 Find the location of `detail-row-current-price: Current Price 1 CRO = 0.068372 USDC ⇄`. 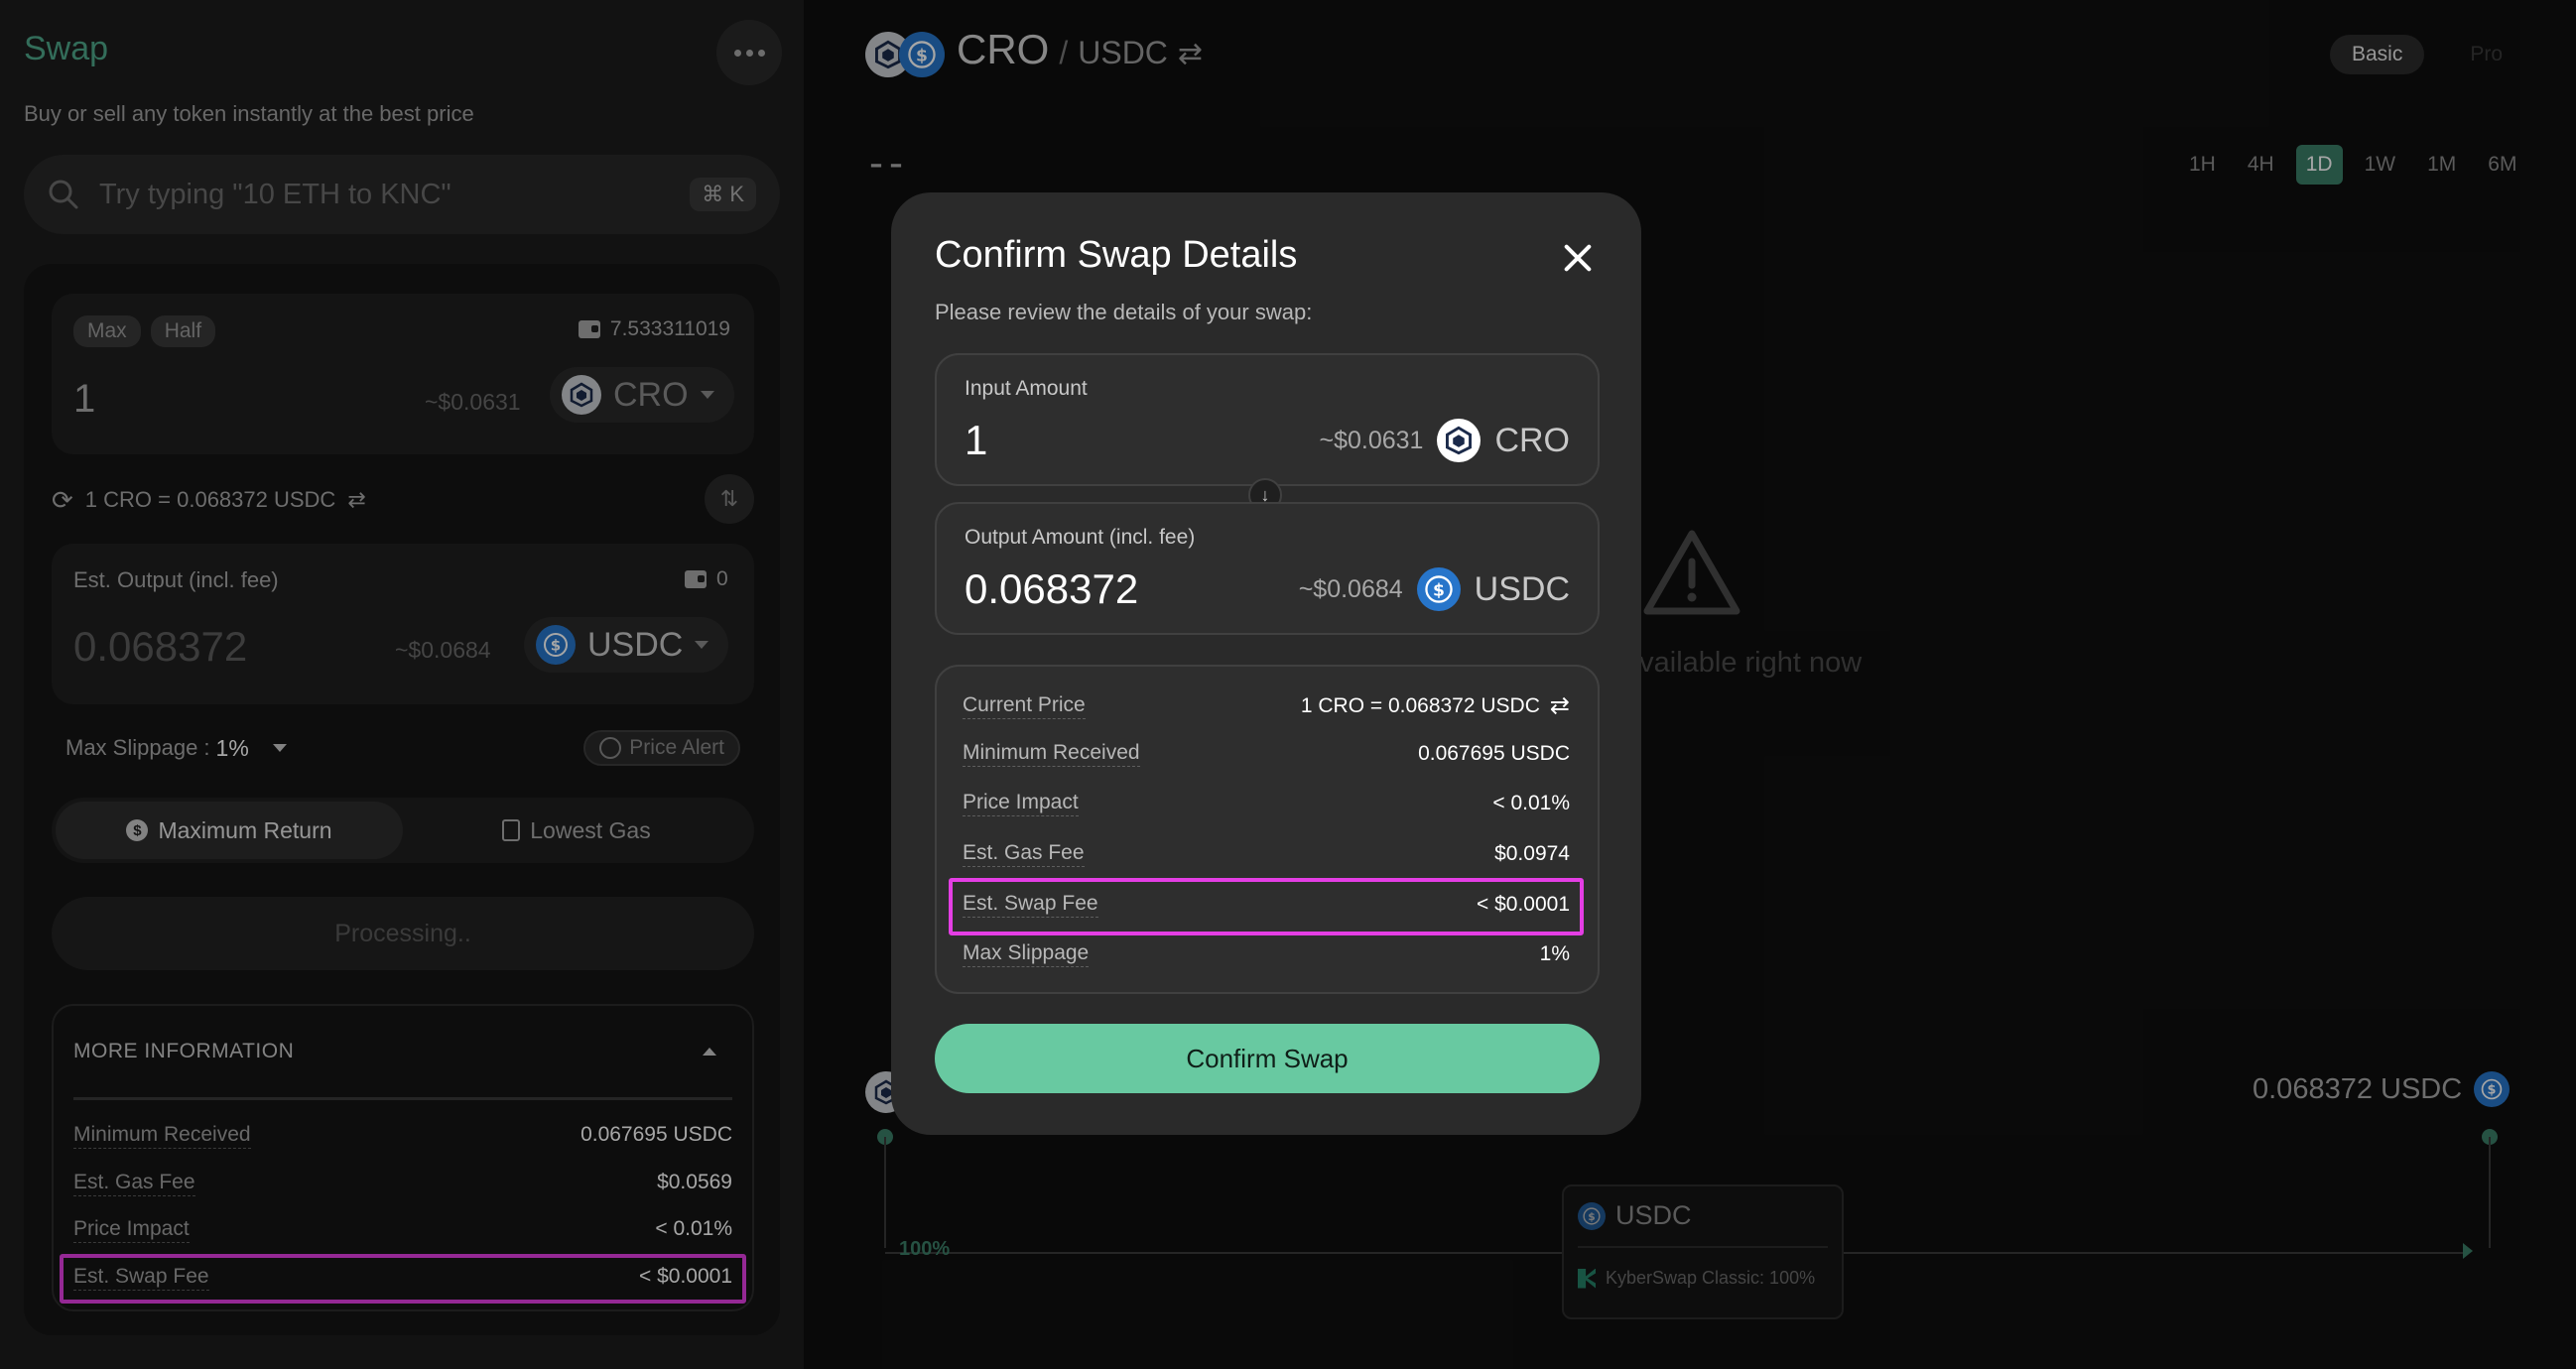

detail-row-current-price: Current Price 1 CRO = 0.068372 USDC ⇄ is located at coordinates (1267, 705).